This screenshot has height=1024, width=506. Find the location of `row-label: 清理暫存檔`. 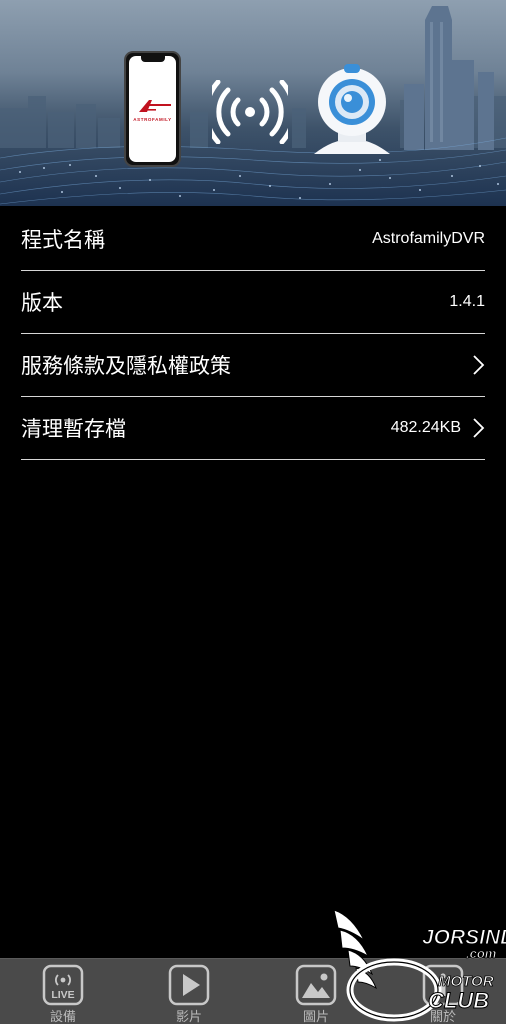

row-label: 清理暫存檔 is located at coordinates (73, 429).